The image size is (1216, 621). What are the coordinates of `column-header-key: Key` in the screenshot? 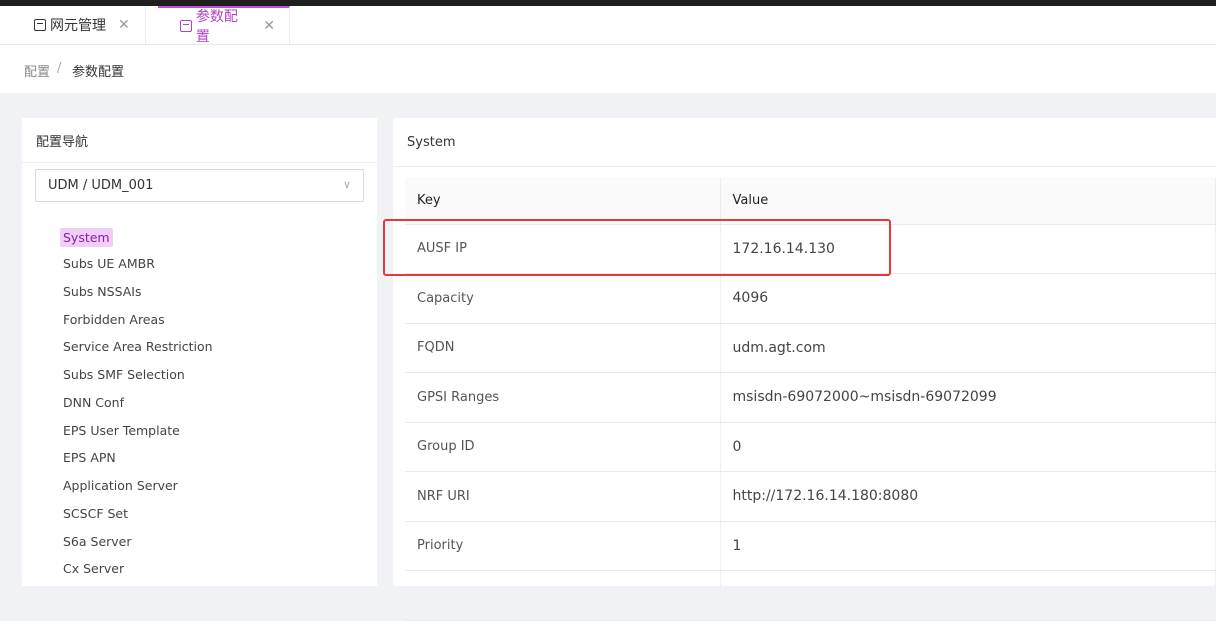 It's located at (563, 201).